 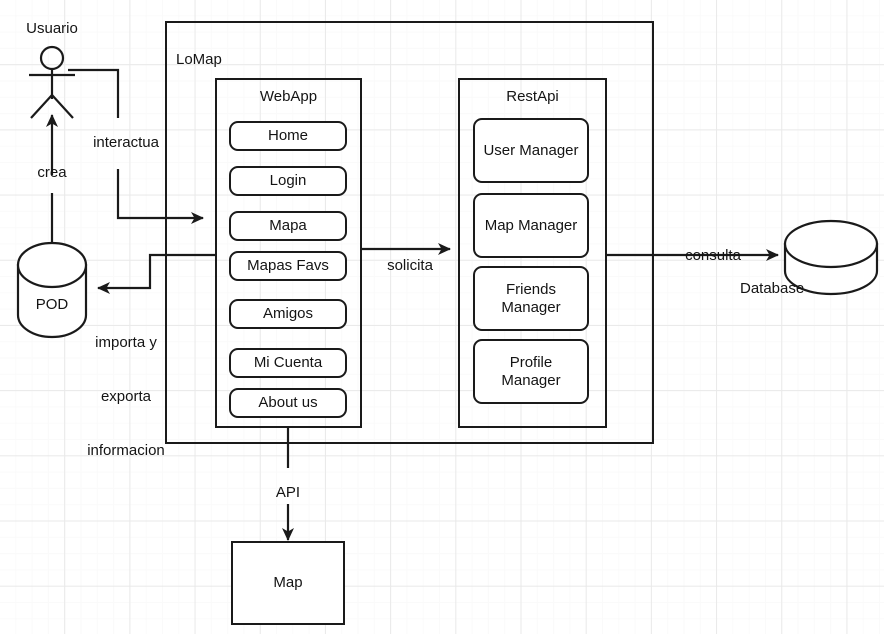 I want to click on webapp-item-about-us: About us, so click(x=288, y=403).